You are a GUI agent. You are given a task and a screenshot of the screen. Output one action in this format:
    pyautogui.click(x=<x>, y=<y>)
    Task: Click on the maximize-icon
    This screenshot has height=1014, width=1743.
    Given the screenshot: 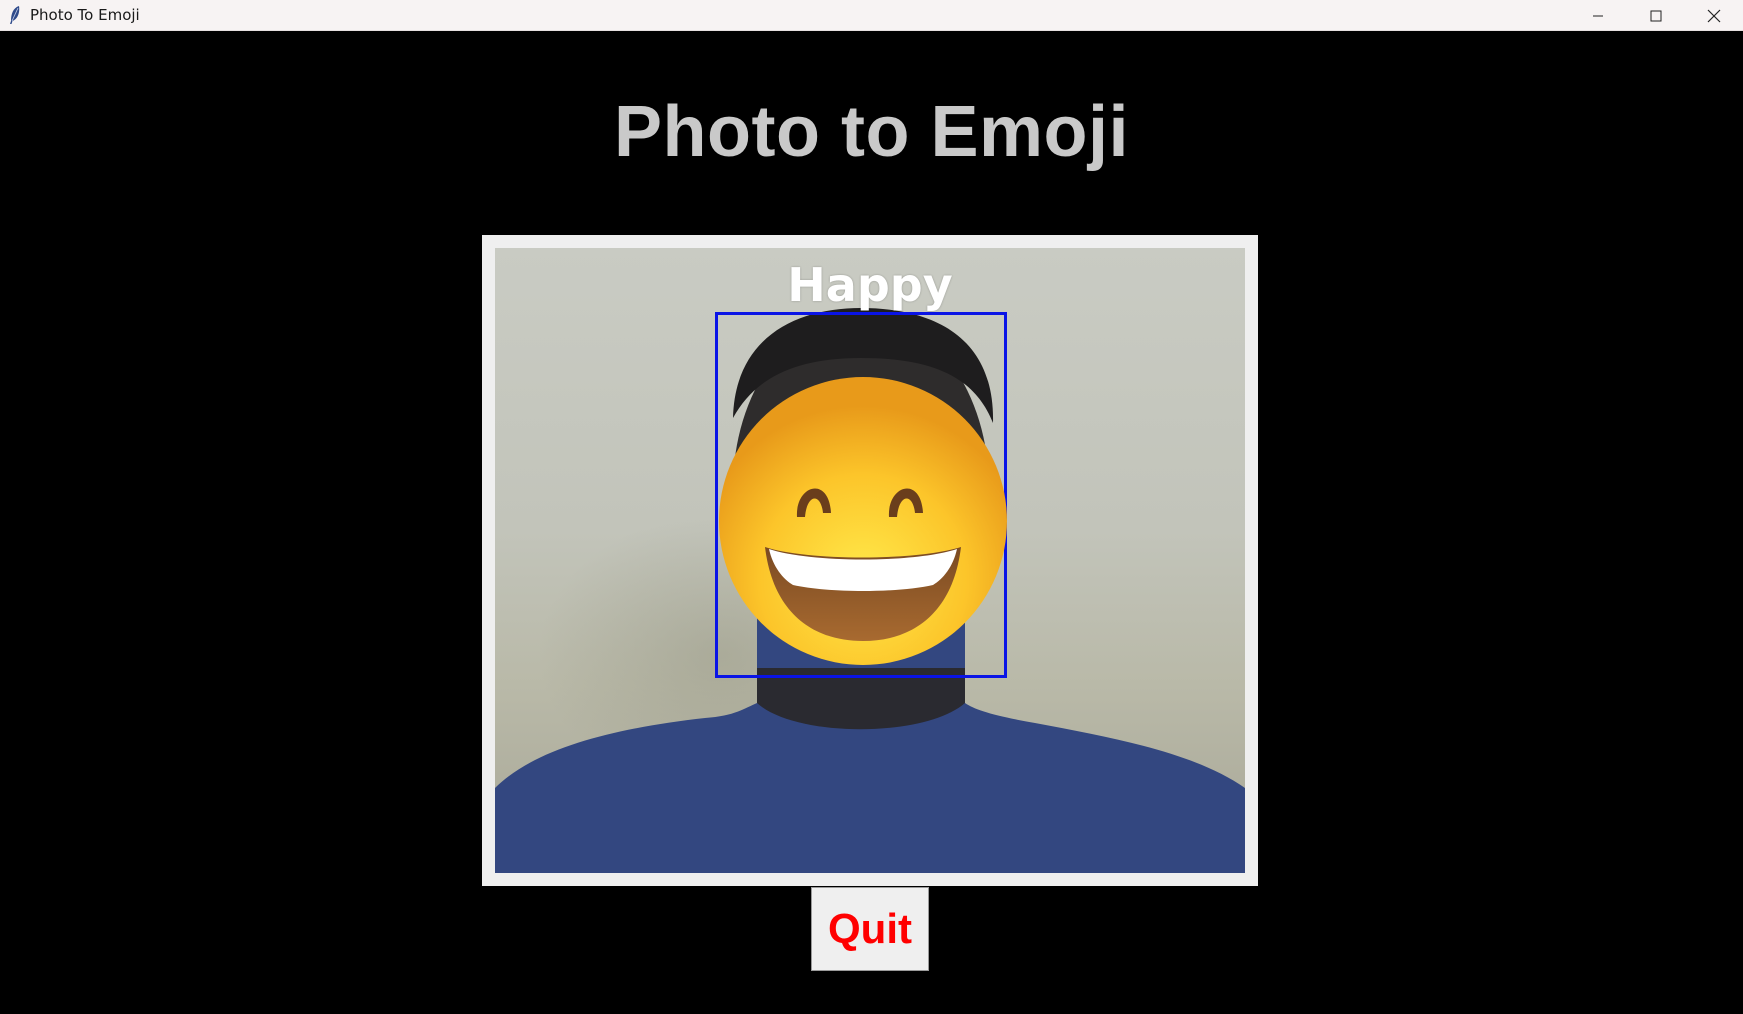 What is the action you would take?
    pyautogui.click(x=1656, y=15)
    